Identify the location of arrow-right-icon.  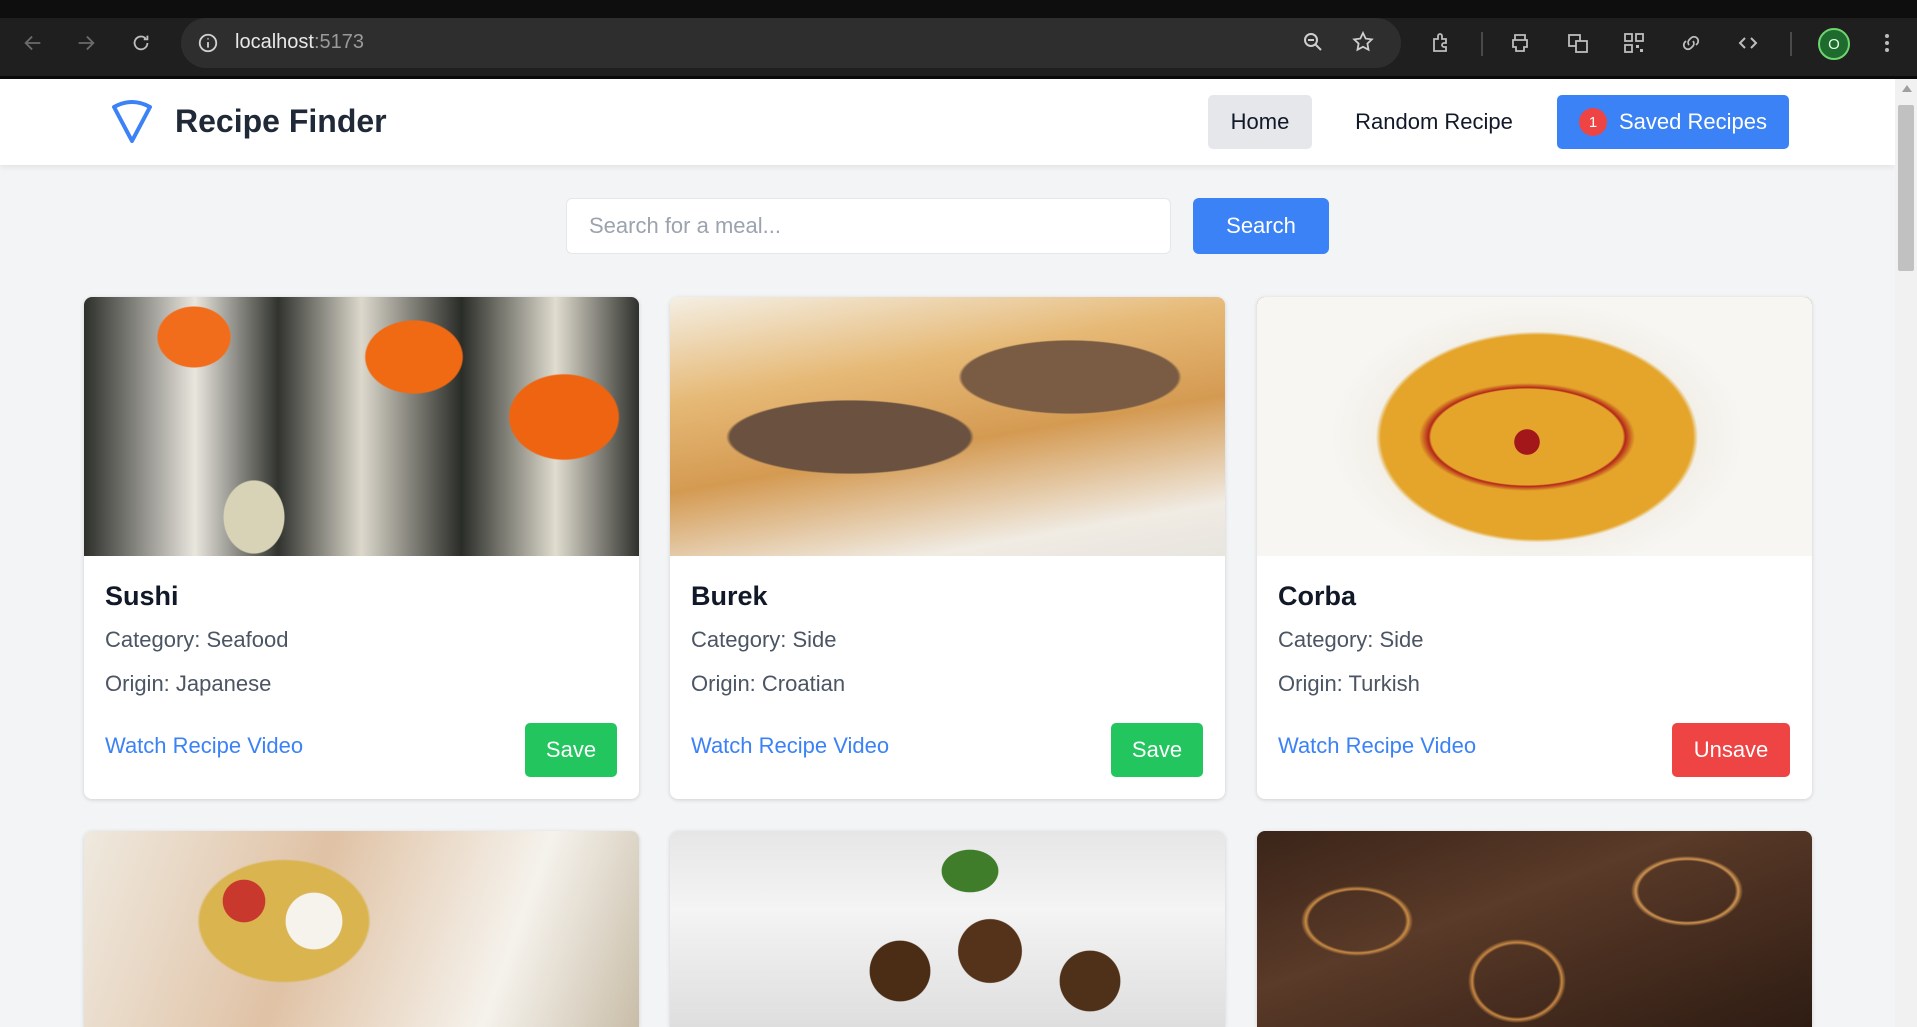
(86, 43).